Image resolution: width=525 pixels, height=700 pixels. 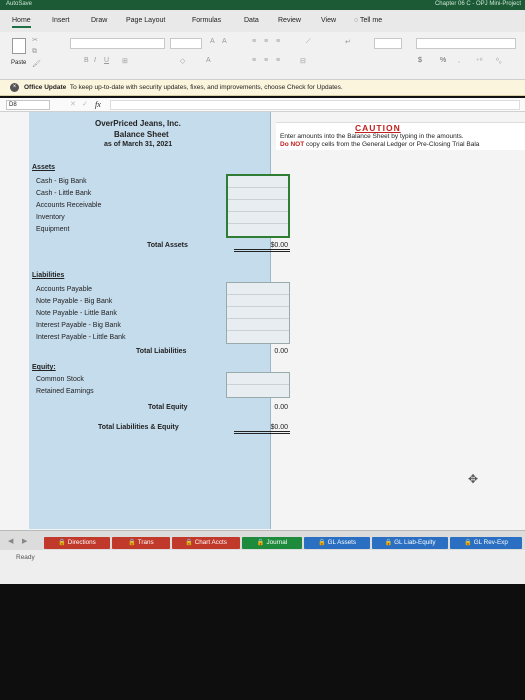 I want to click on decrease-decimal-icon: ⁰₀, so click(x=499, y=61).